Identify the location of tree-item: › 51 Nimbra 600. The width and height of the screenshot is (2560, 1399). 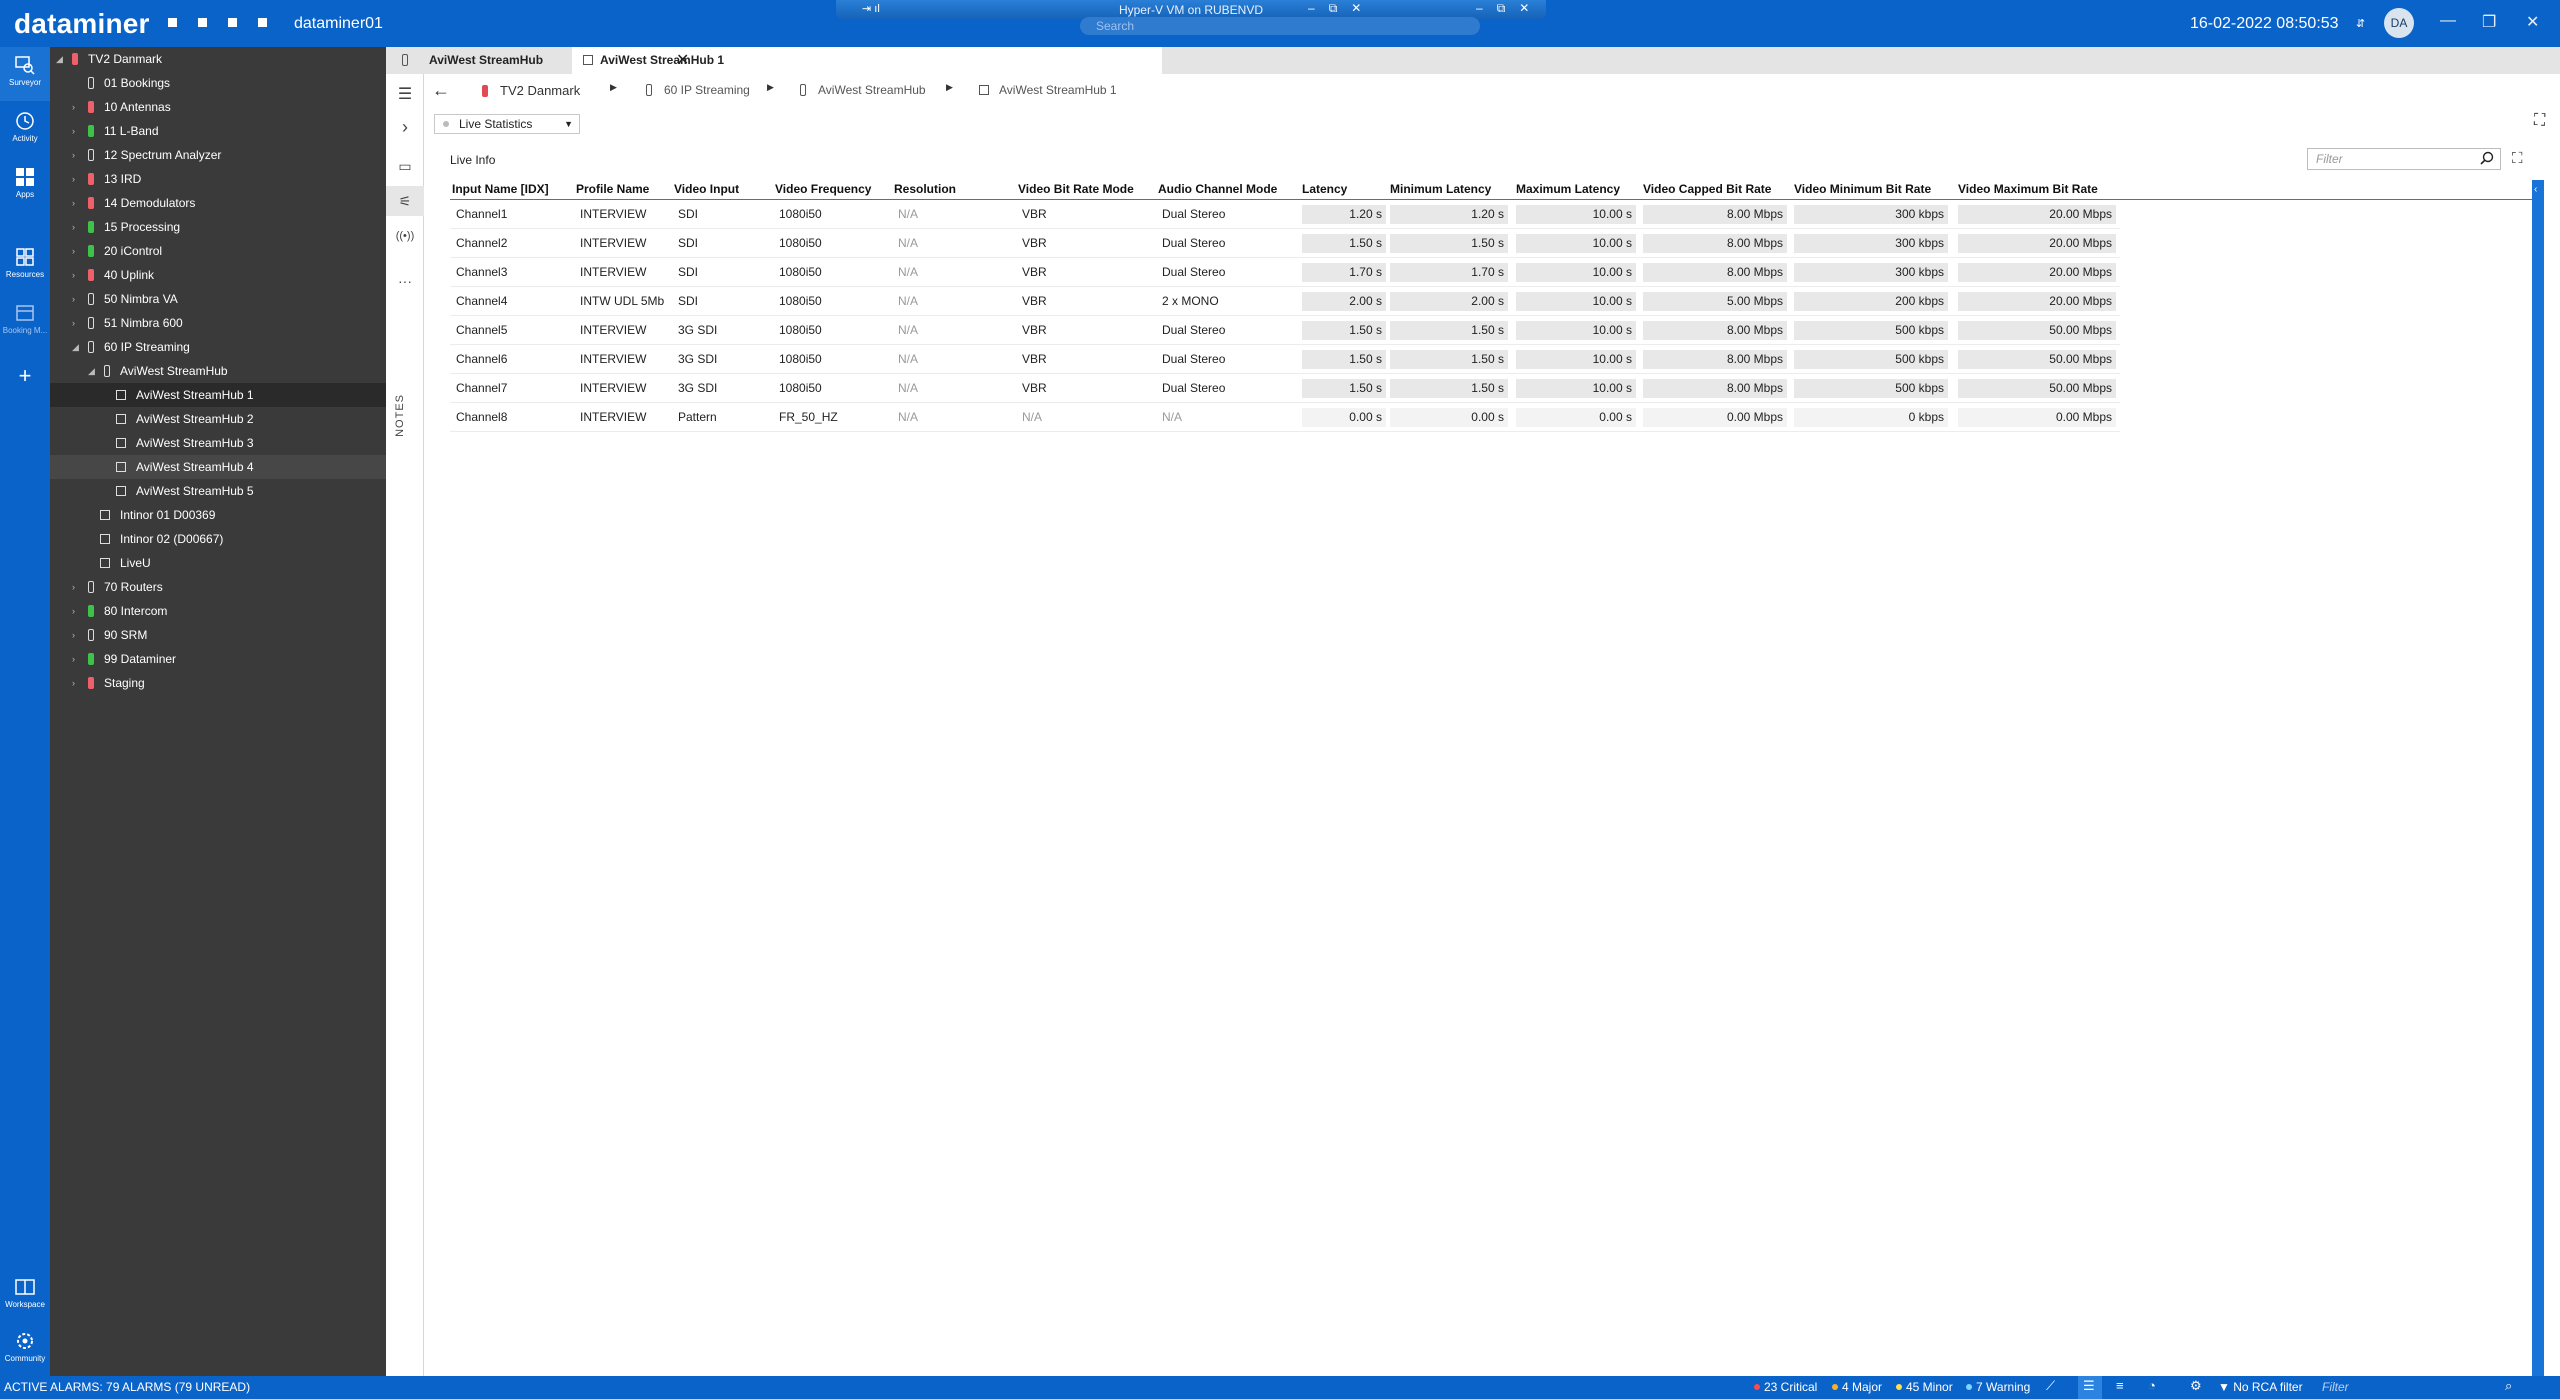
(218, 323).